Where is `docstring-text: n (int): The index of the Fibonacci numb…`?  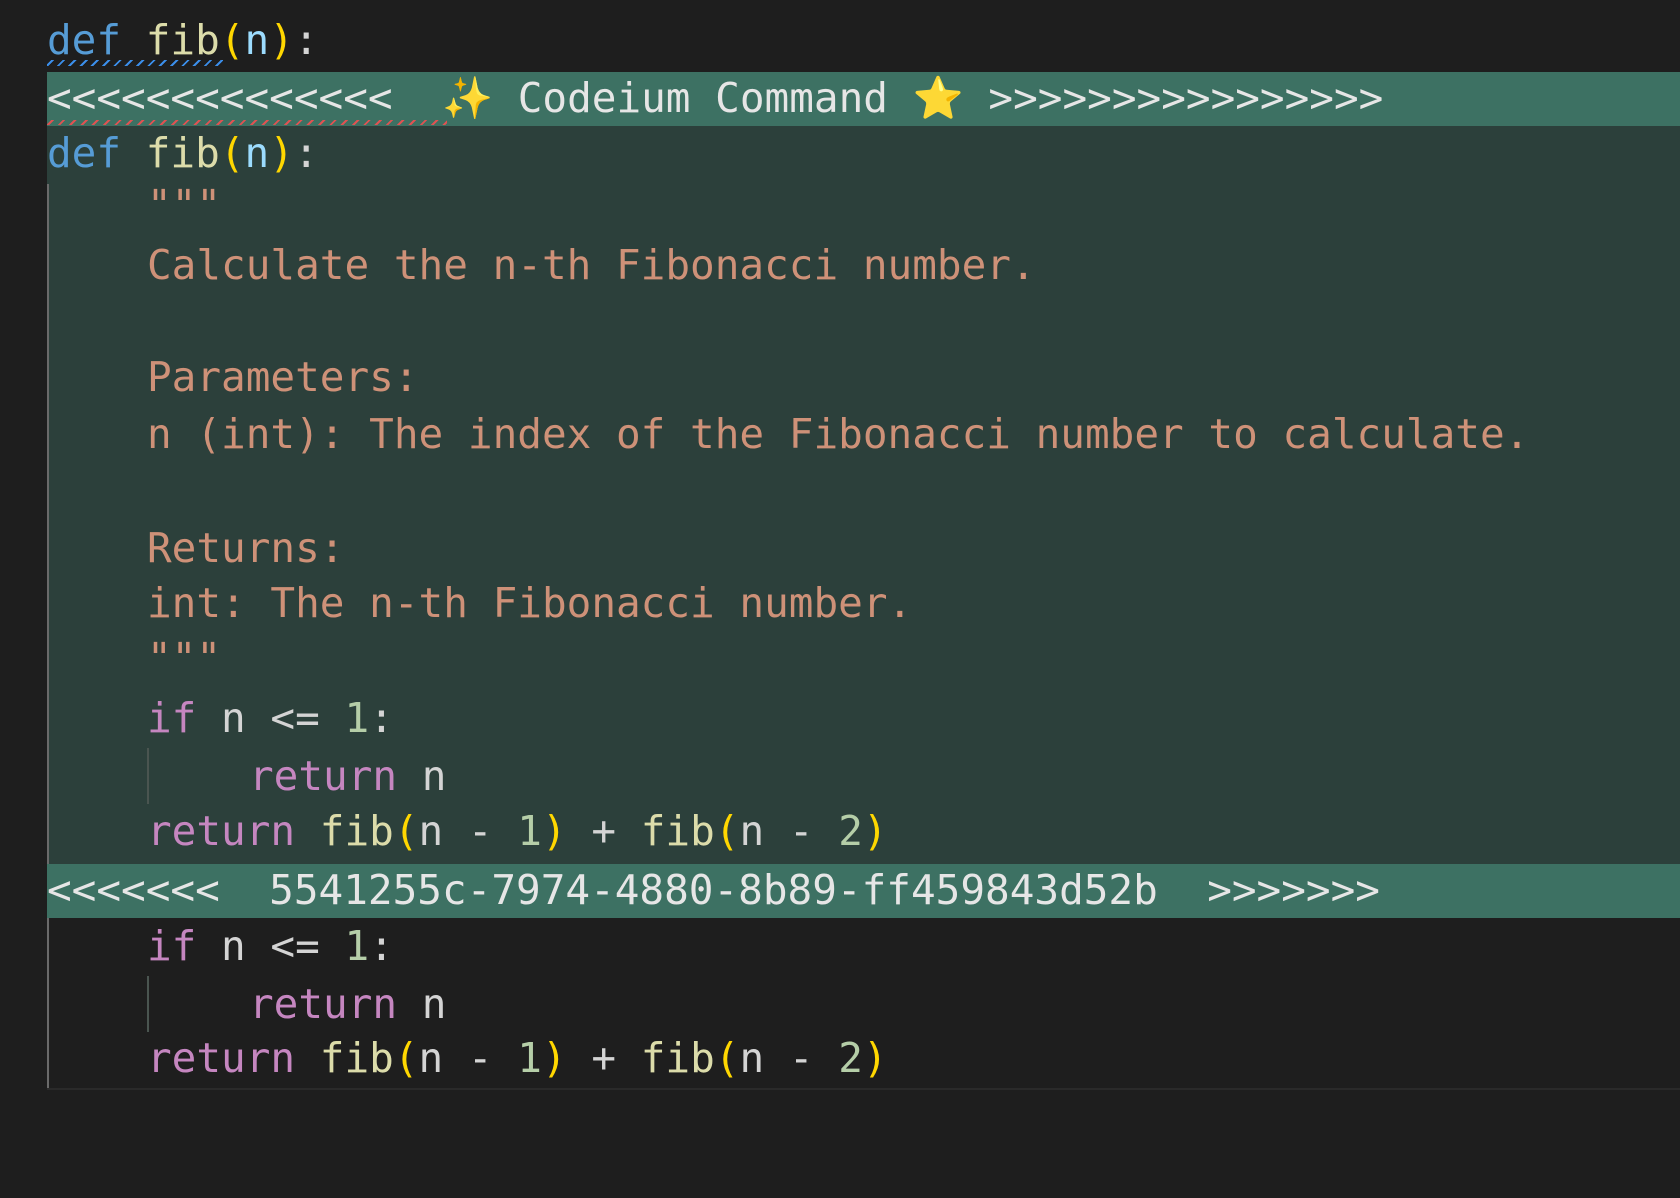 docstring-text: n (int): The index of the Fibonacci numb… is located at coordinates (838, 434).